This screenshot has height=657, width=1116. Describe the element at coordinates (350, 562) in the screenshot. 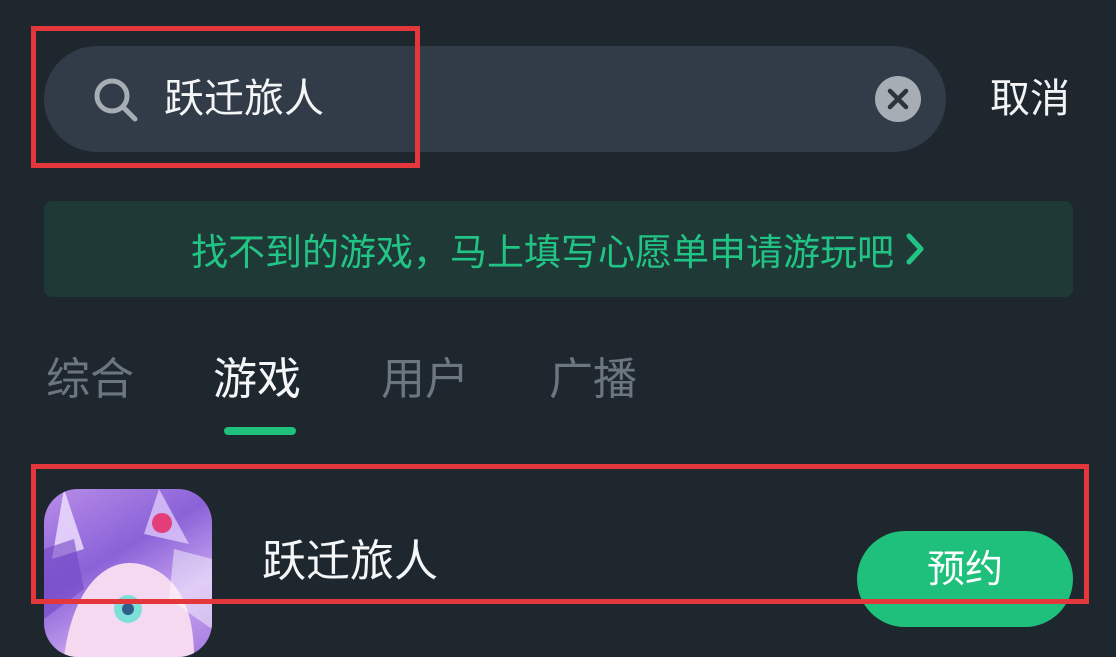

I see `game-title: 跃迁旅人` at that location.